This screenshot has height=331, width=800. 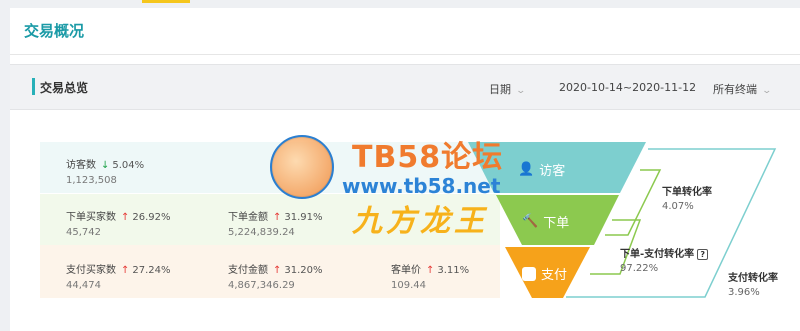 I want to click on conversion-name: 下单-支付转化率, so click(x=657, y=254).